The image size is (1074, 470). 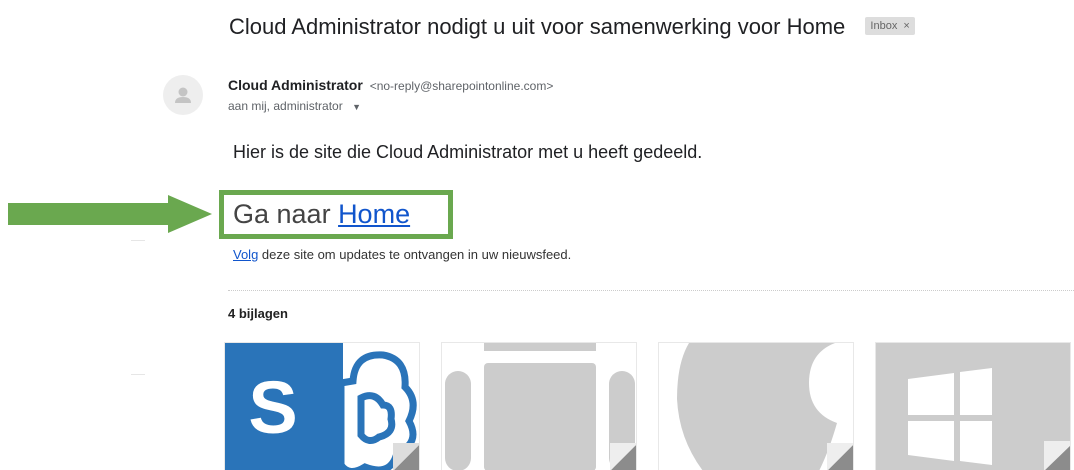 I want to click on attachment-thumbnail-sharepoint: S, so click(x=322, y=406).